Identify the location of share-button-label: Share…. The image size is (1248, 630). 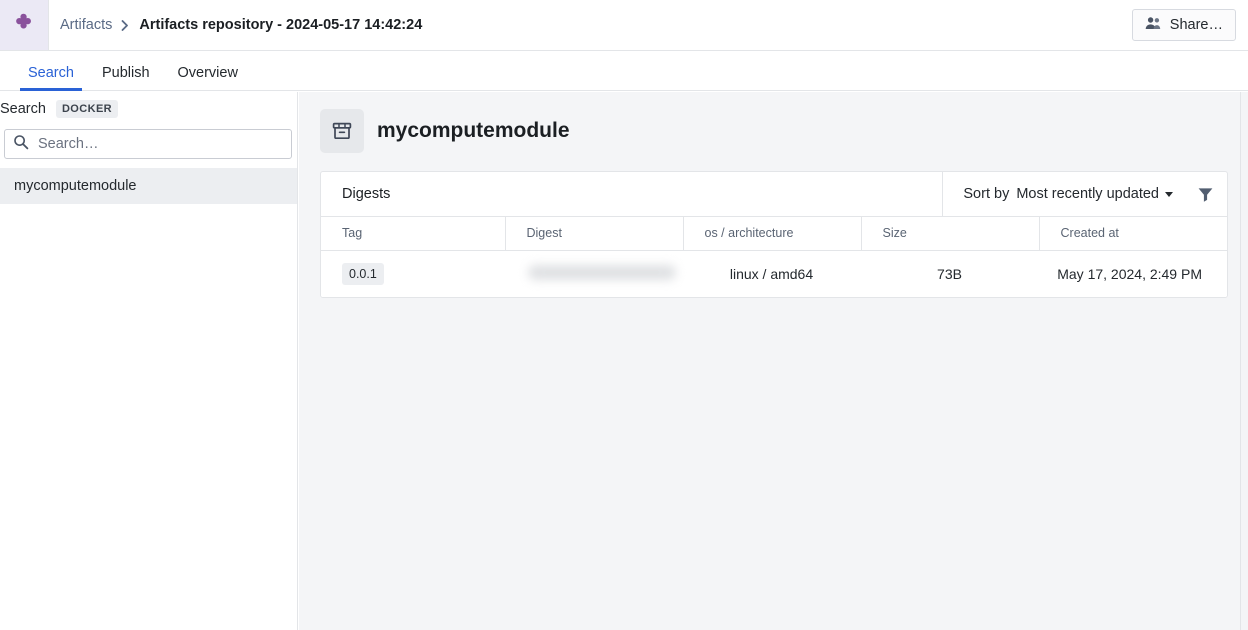
(1196, 25).